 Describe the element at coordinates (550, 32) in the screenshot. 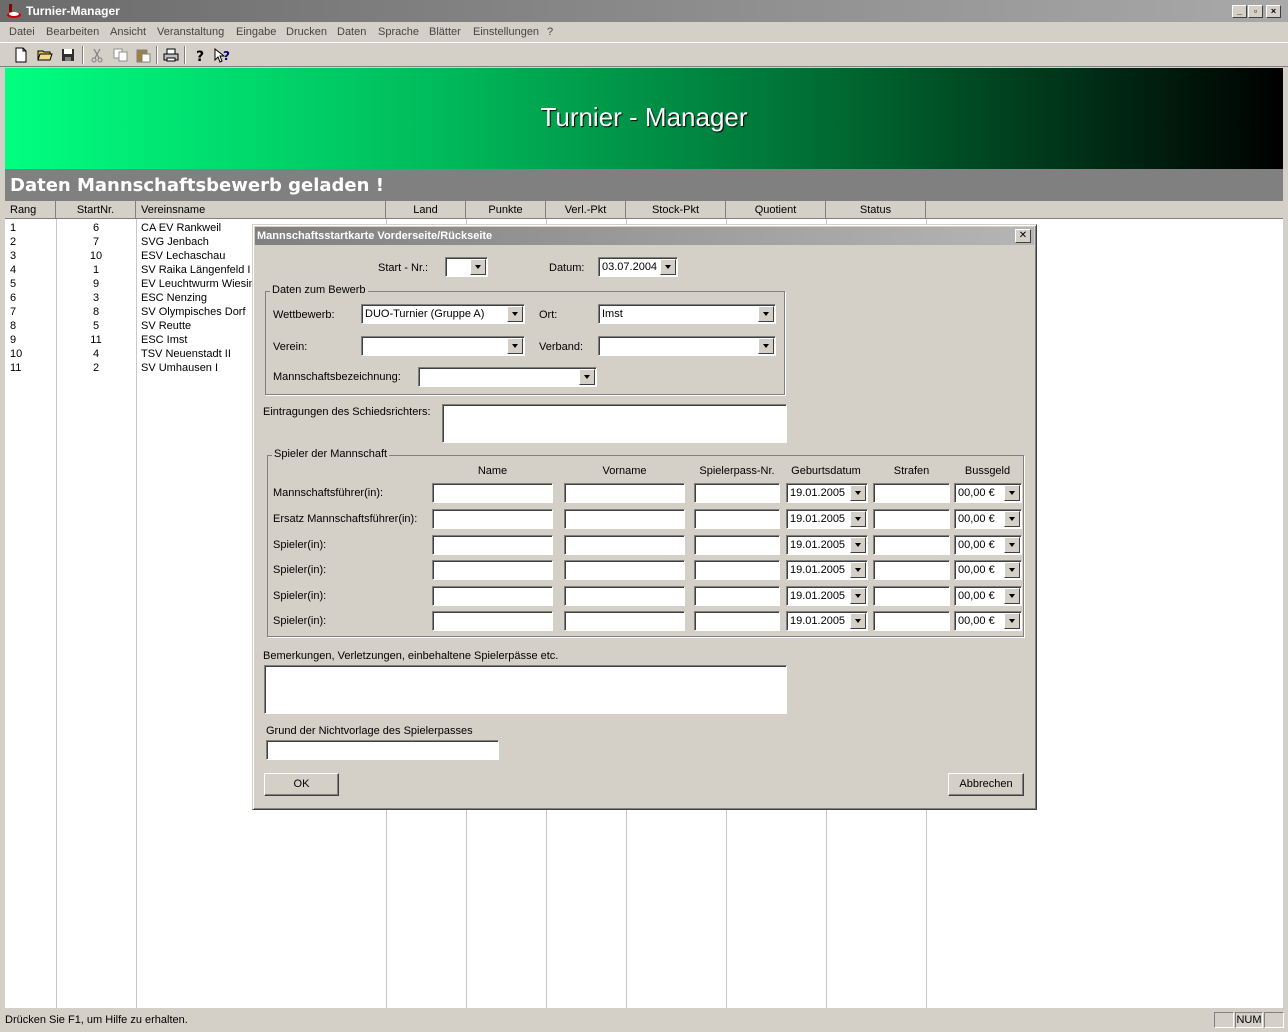

I see `menu-help: ?` at that location.